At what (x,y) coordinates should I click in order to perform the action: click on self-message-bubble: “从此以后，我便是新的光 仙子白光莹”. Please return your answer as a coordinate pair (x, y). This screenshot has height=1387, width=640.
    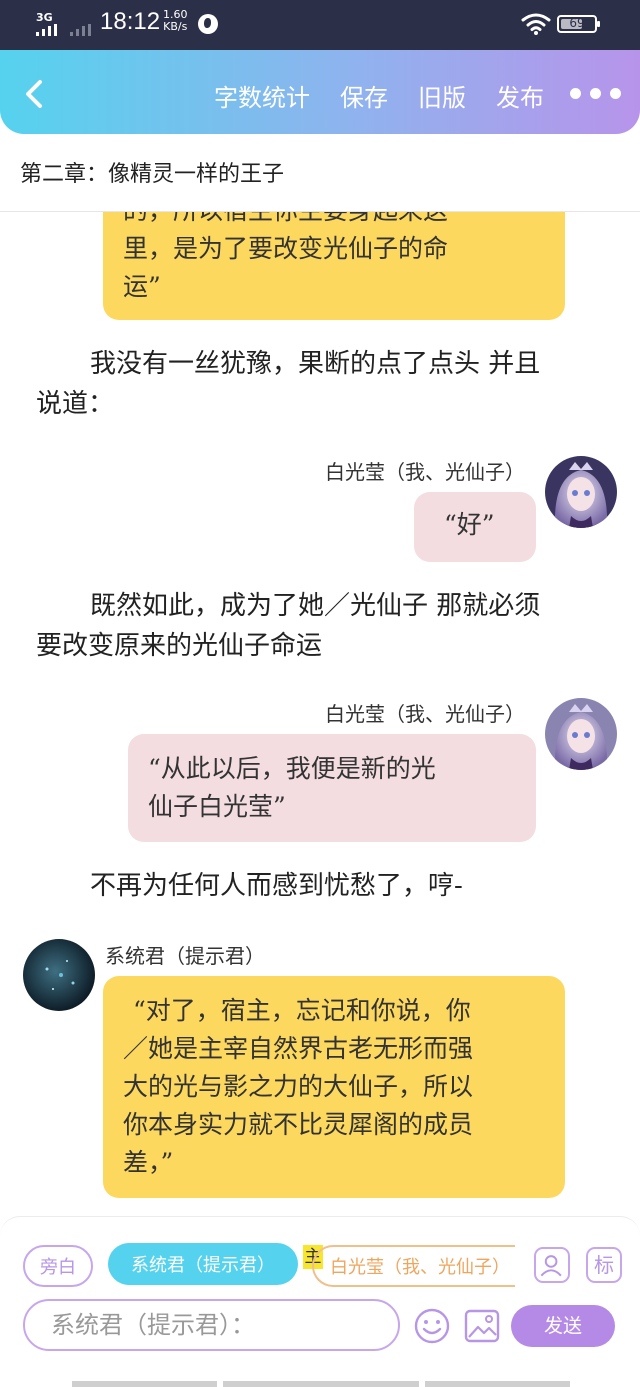
    Looking at the image, I should click on (332, 788).